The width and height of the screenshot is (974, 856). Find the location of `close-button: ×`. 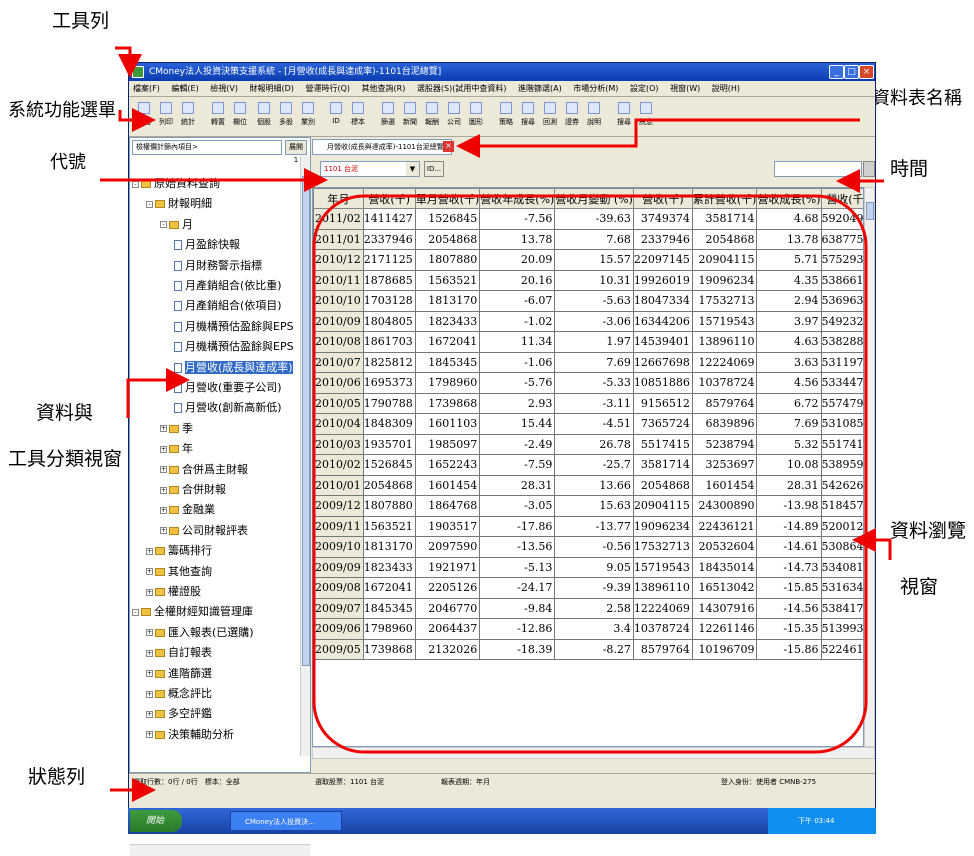

close-button: × is located at coordinates (866, 72).